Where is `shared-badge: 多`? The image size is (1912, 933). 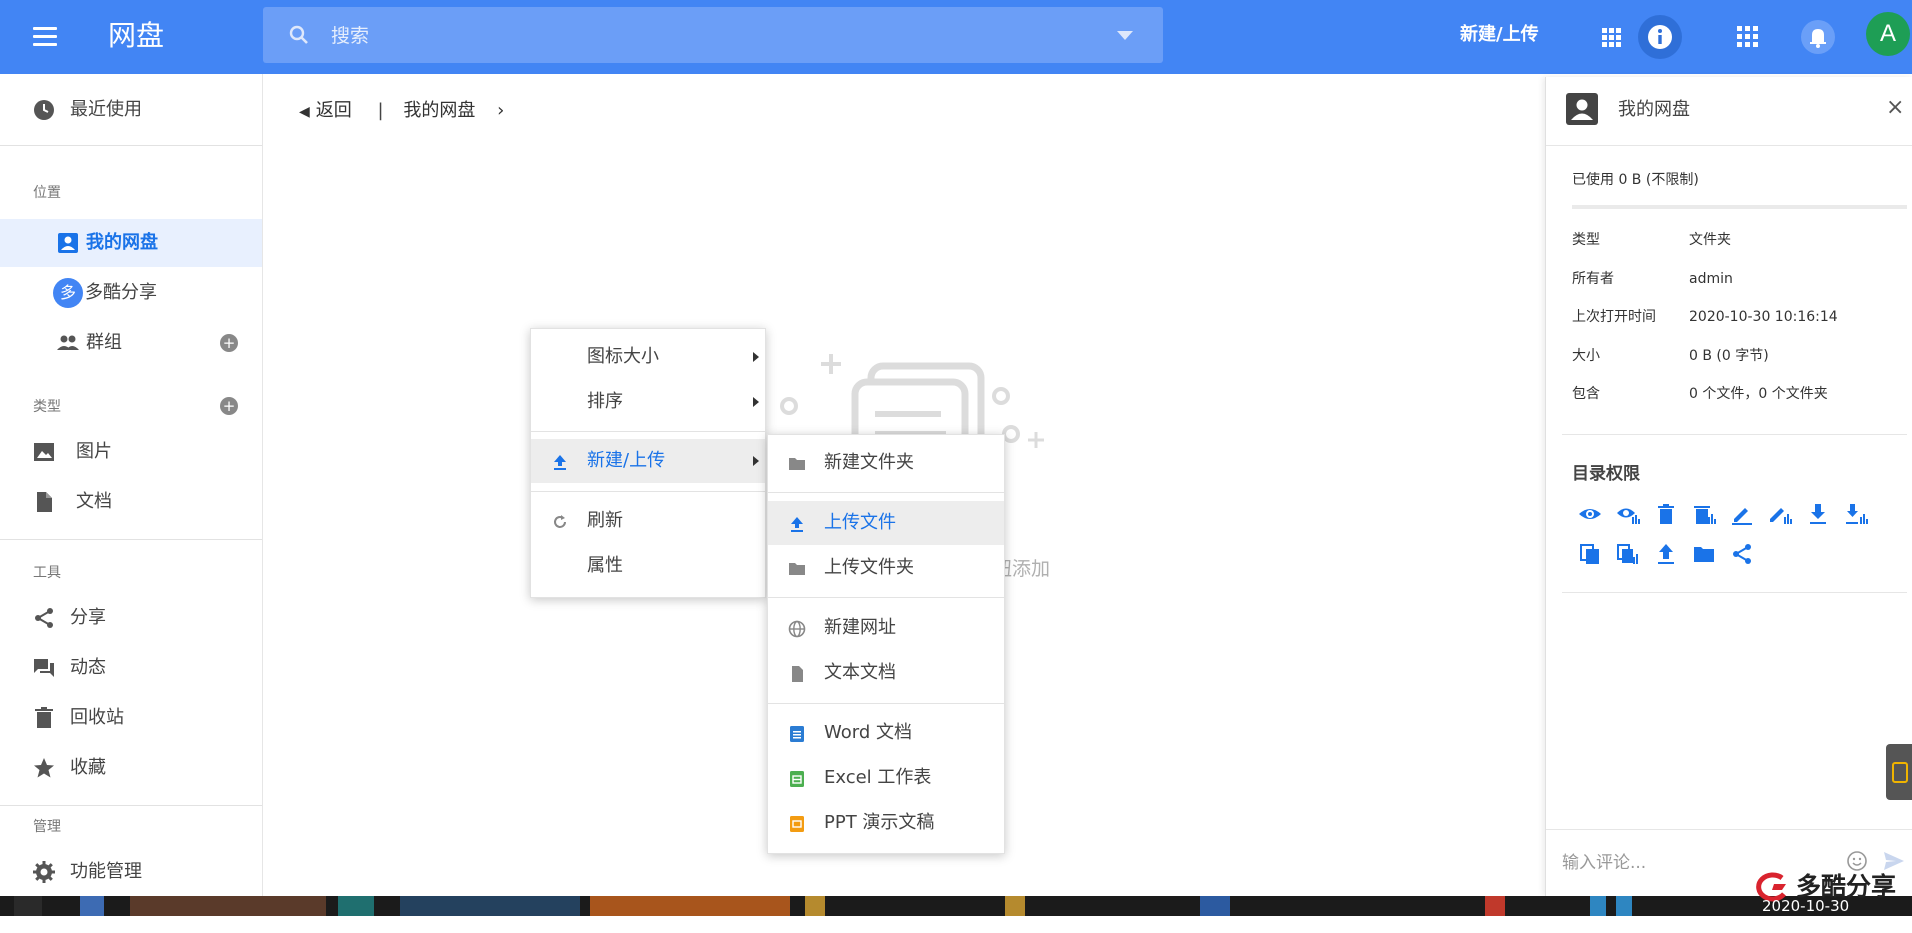
shared-badge: 多 is located at coordinates (68, 293).